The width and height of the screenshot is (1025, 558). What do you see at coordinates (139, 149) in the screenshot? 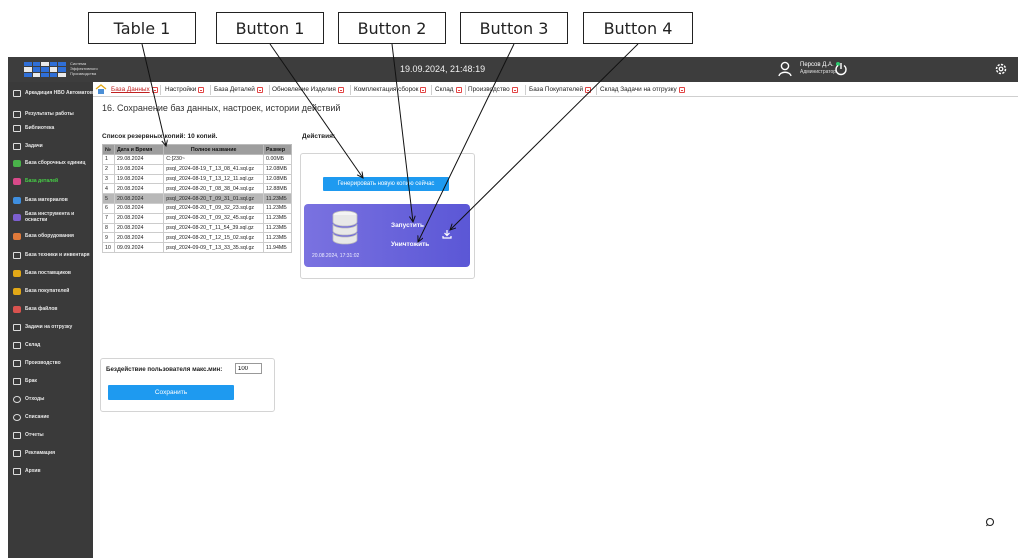
I see `column-header: Дата и Время` at bounding box center [139, 149].